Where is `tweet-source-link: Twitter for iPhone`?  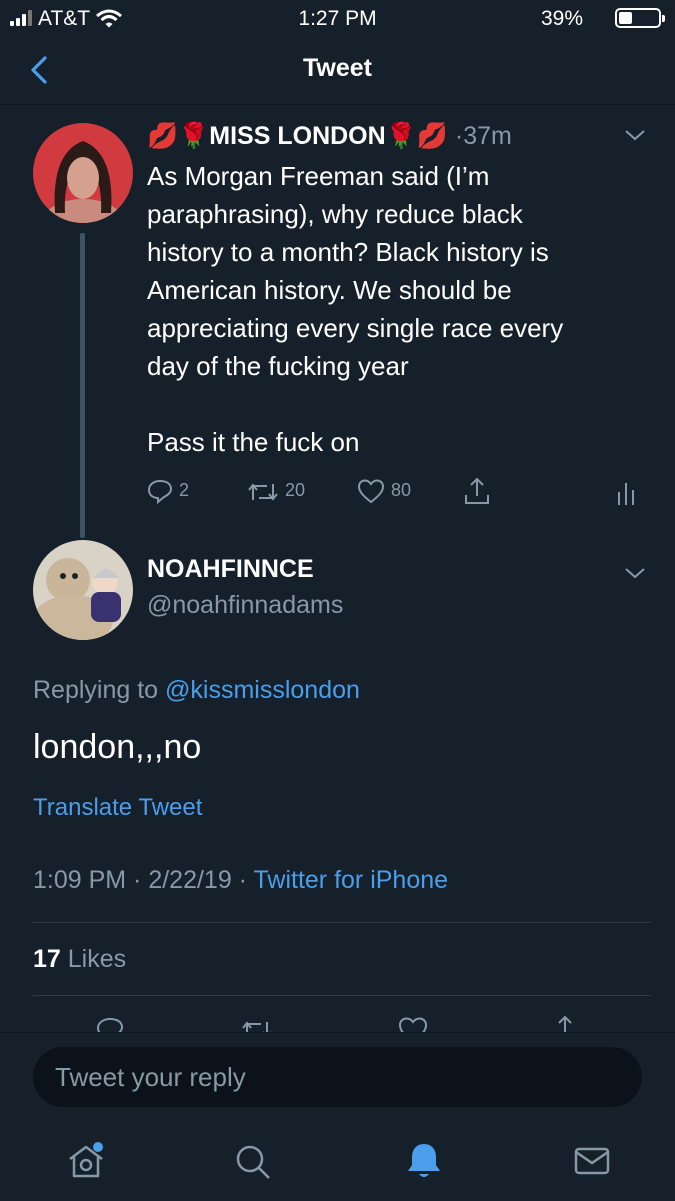 tweet-source-link: Twitter for iPhone is located at coordinates (351, 880).